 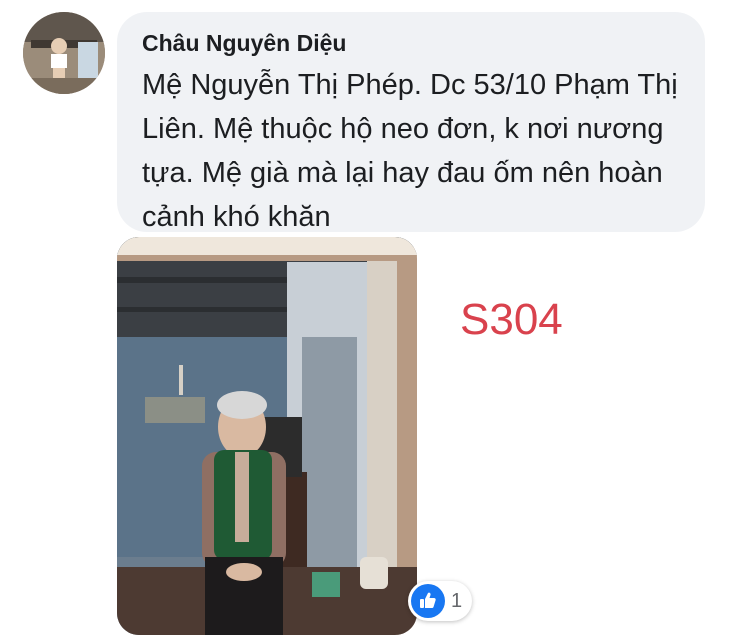 What do you see at coordinates (511, 319) in the screenshot?
I see `code-label-s304: S304` at bounding box center [511, 319].